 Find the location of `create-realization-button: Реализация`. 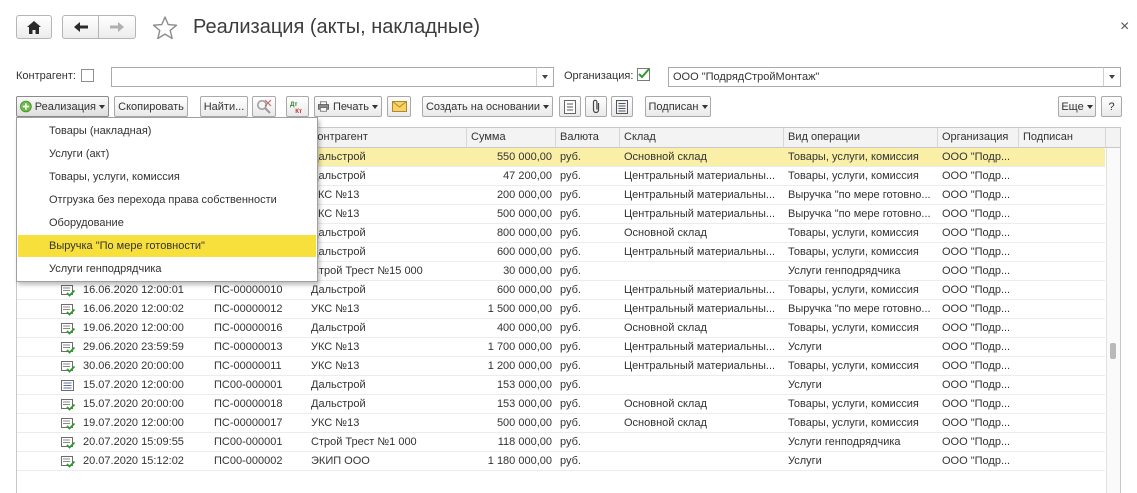

create-realization-button: Реализация is located at coordinates (62, 106).